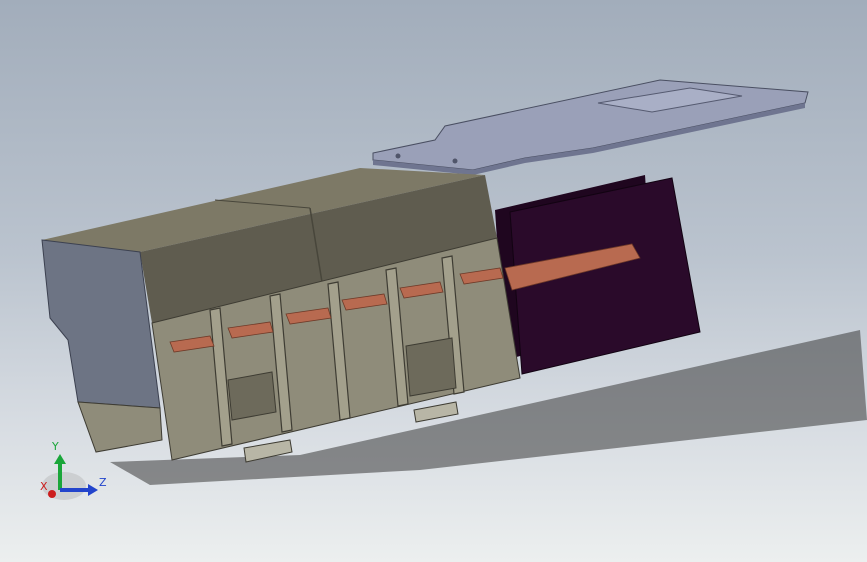 The height and width of the screenshot is (562, 867). Describe the element at coordinates (55, 446) in the screenshot. I see `y-axis-label: Y` at that location.